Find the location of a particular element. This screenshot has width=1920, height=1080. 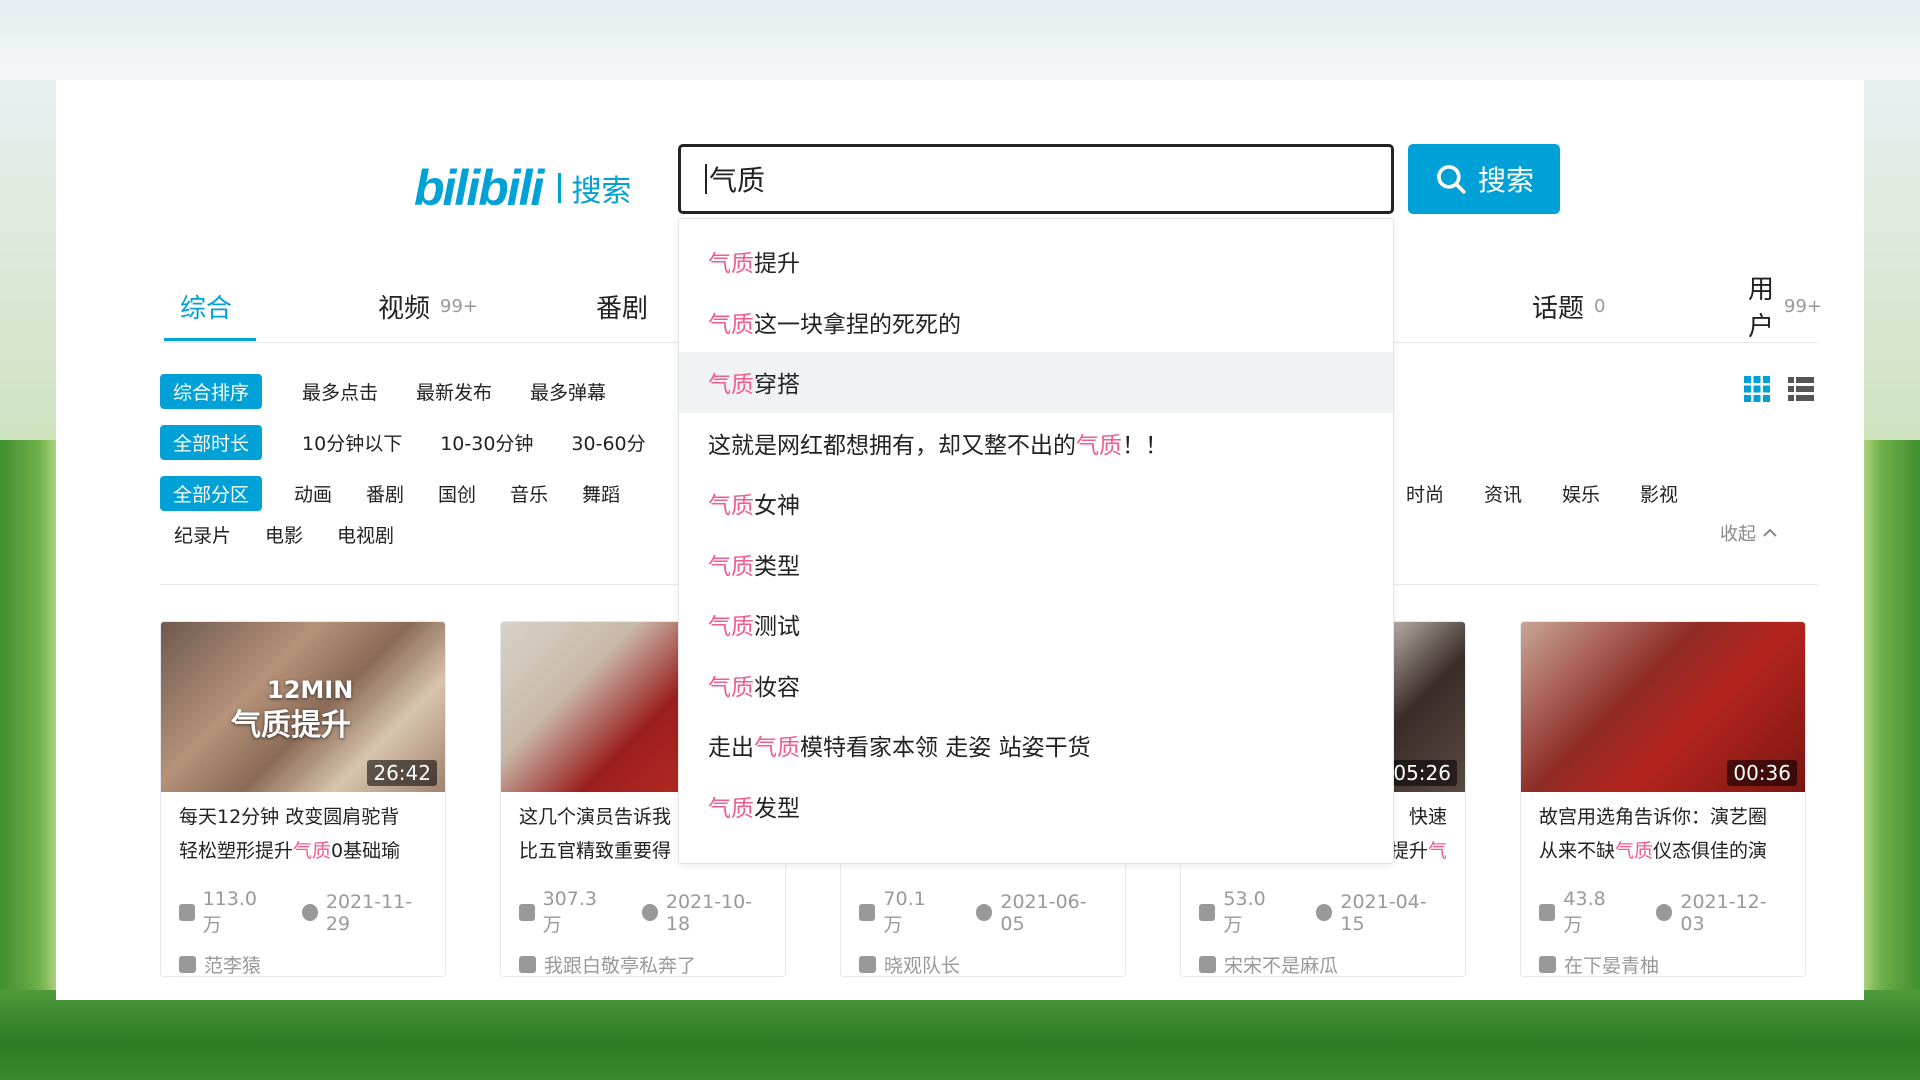

filter-zone-item: 舞蹈 is located at coordinates (601, 493).